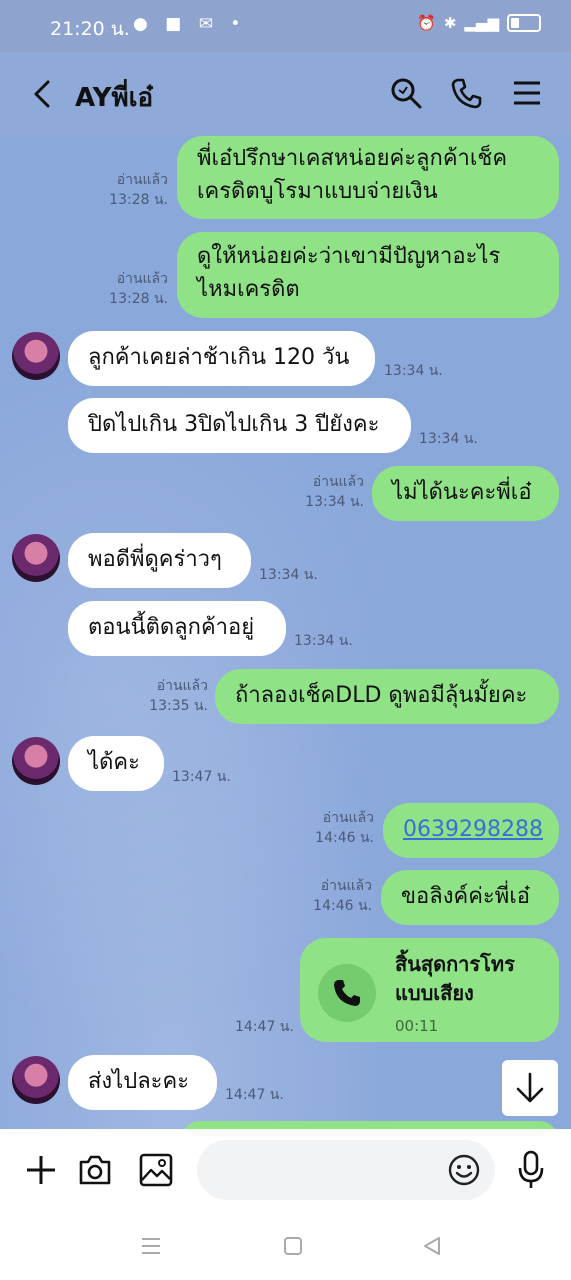  I want to click on incoming-message: ลูกค้าเคยล่าช้าเกิน 120 วัน, so click(221, 358).